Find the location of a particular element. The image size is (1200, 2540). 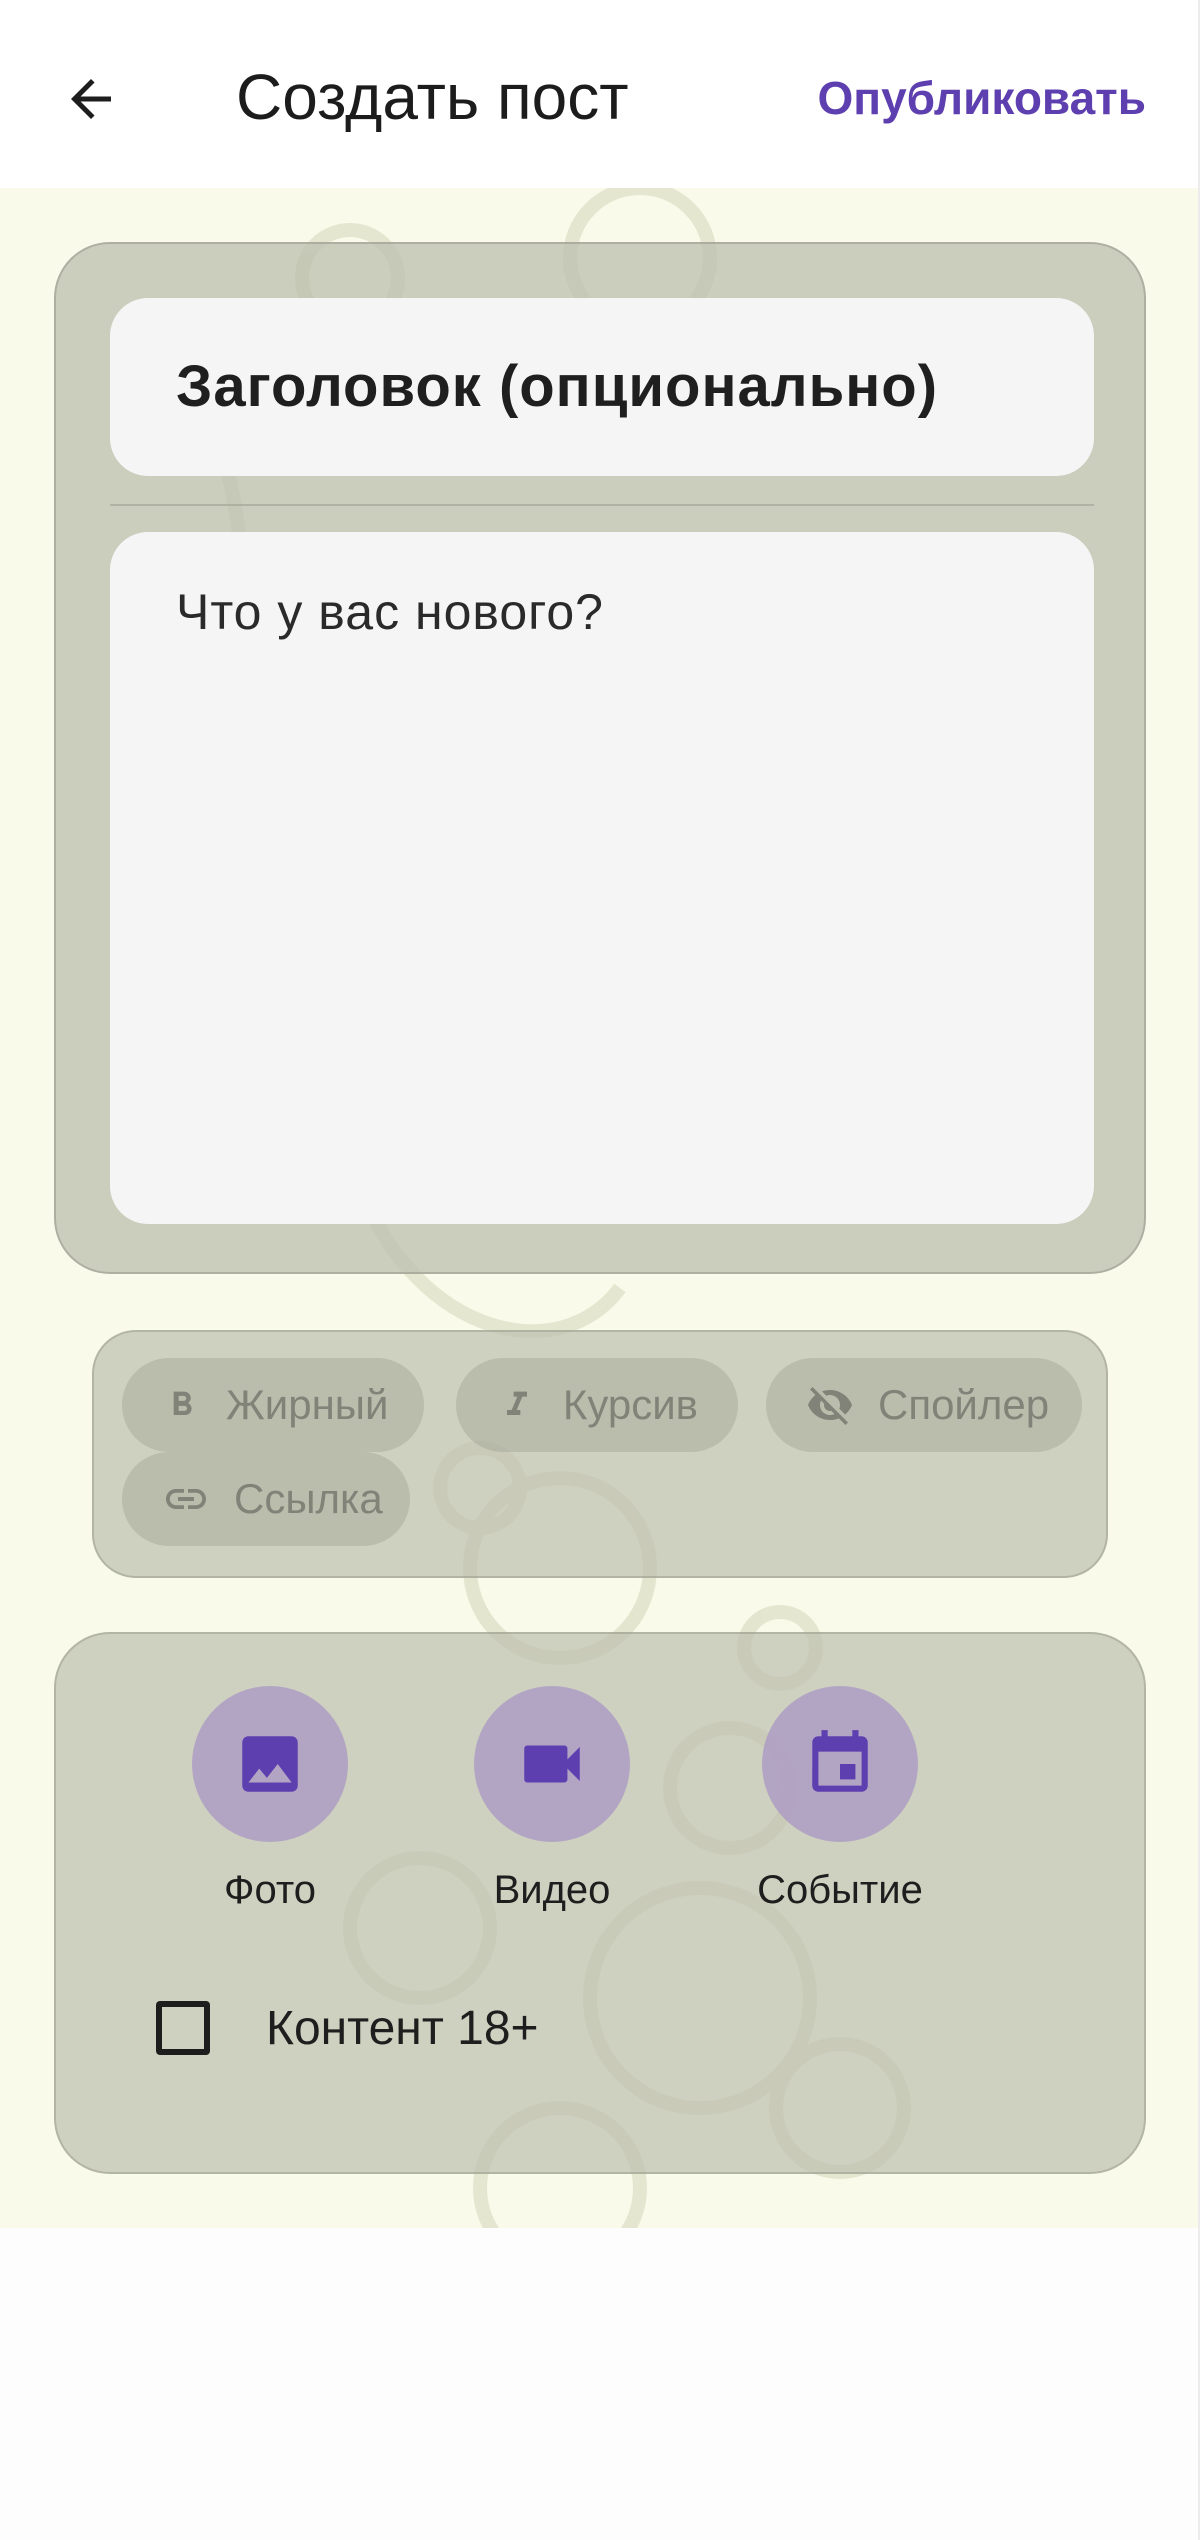

app-bar: Создать пост Опубликовать is located at coordinates (599, 94).